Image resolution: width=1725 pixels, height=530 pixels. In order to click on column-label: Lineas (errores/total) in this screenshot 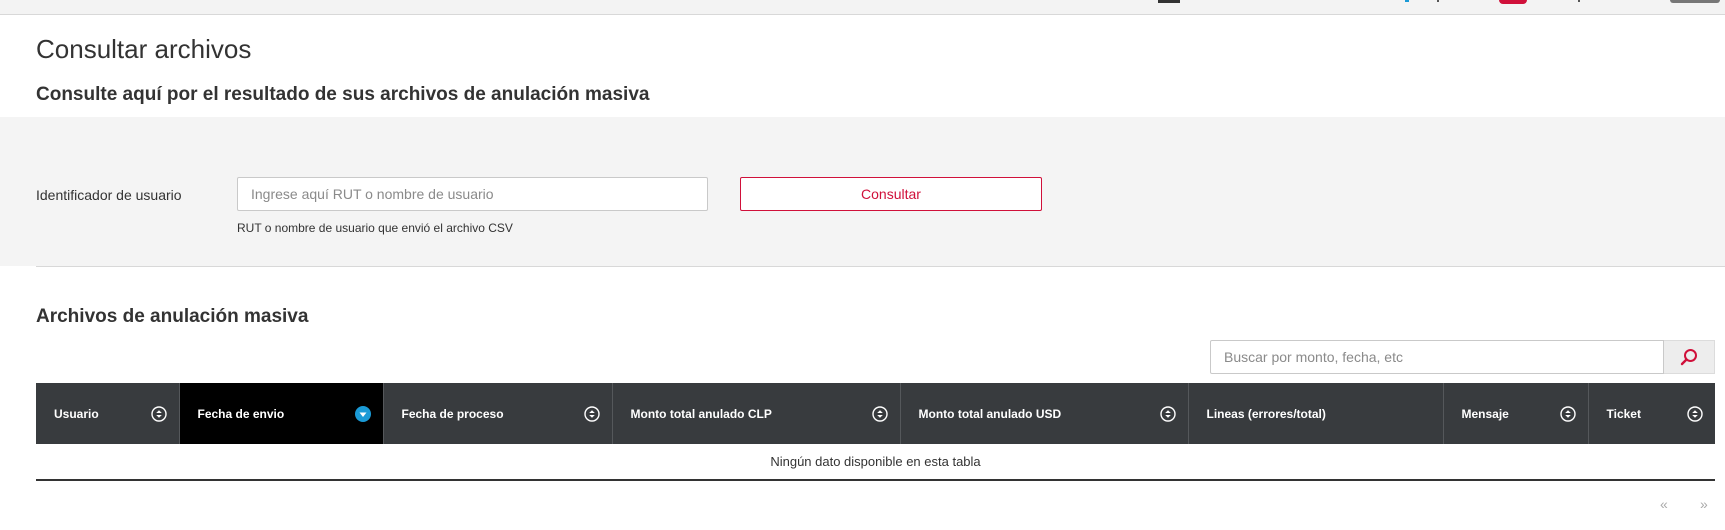, I will do `click(1266, 413)`.